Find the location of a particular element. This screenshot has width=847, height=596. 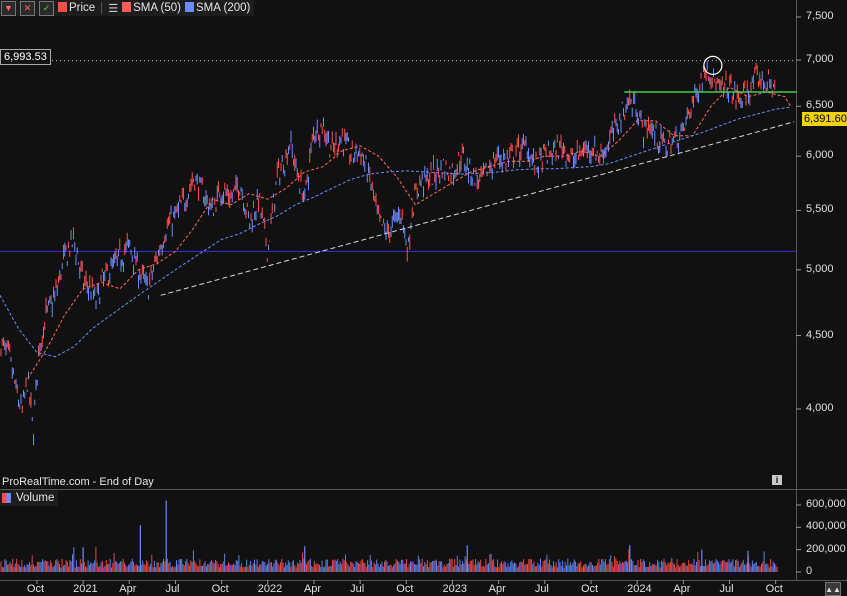

legend-sma200-label: SMA (200) is located at coordinates (223, 8).